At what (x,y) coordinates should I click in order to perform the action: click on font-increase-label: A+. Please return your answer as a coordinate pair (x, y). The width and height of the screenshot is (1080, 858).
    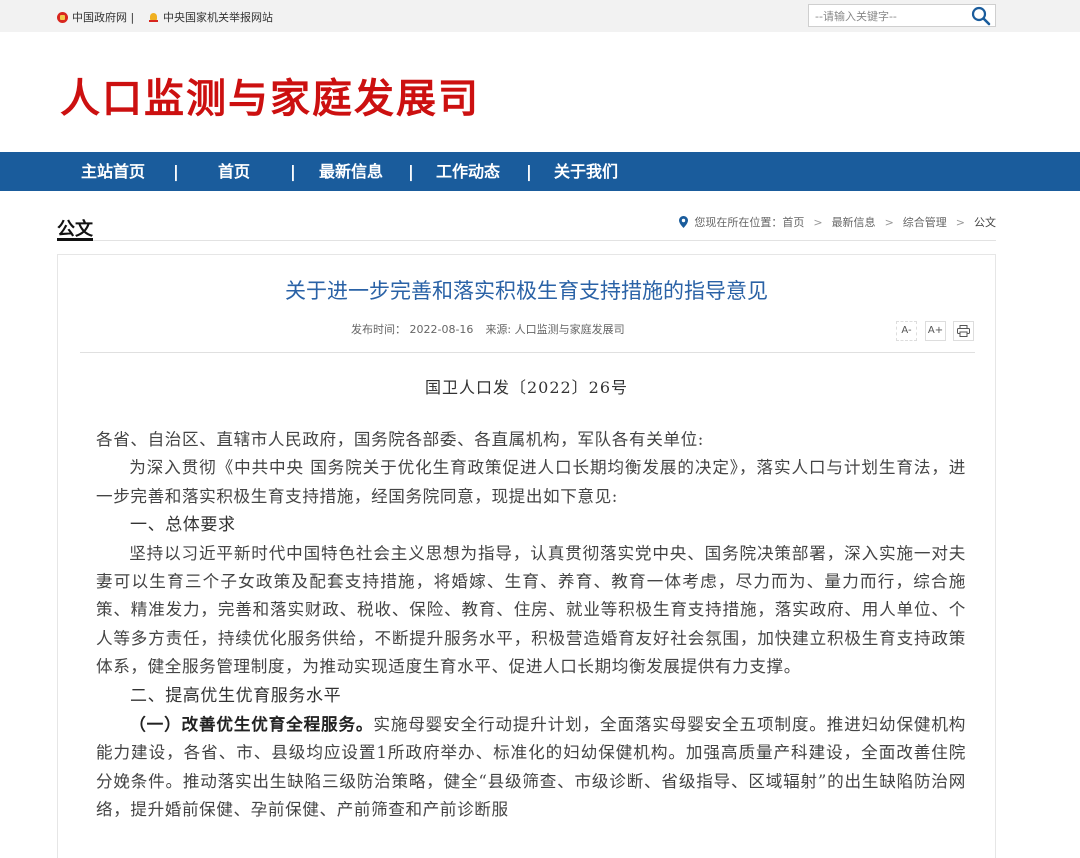
    Looking at the image, I should click on (935, 330).